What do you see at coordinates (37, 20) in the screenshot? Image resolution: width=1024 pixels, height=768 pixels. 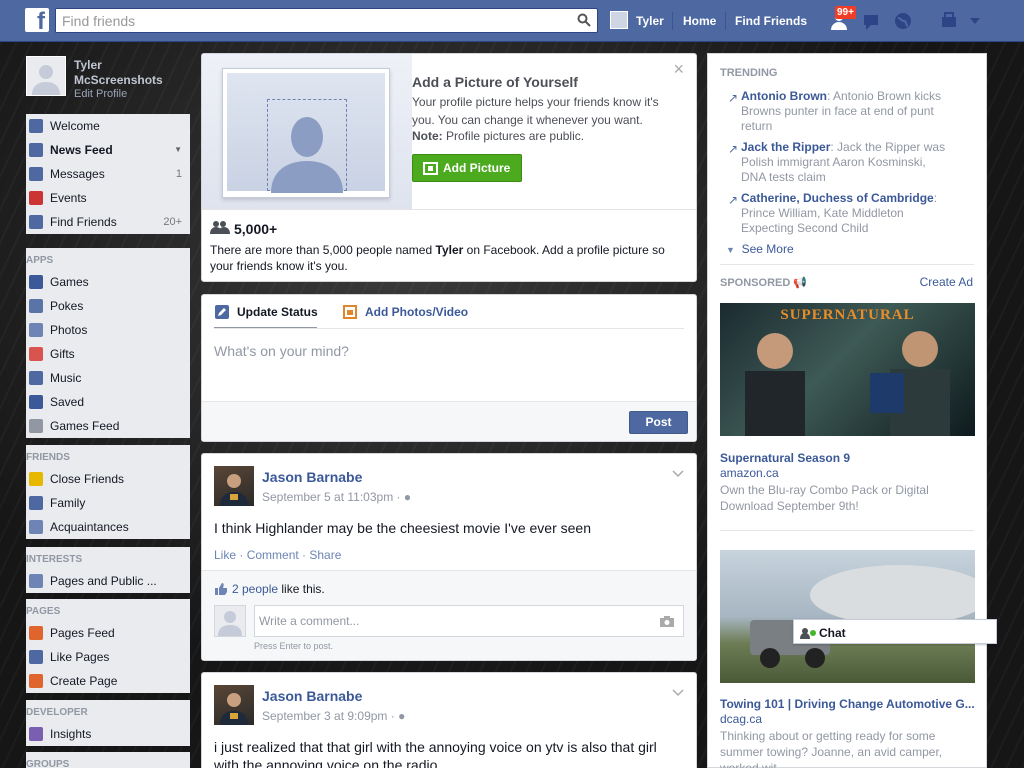 I see `facebook-logo-icon: f` at bounding box center [37, 20].